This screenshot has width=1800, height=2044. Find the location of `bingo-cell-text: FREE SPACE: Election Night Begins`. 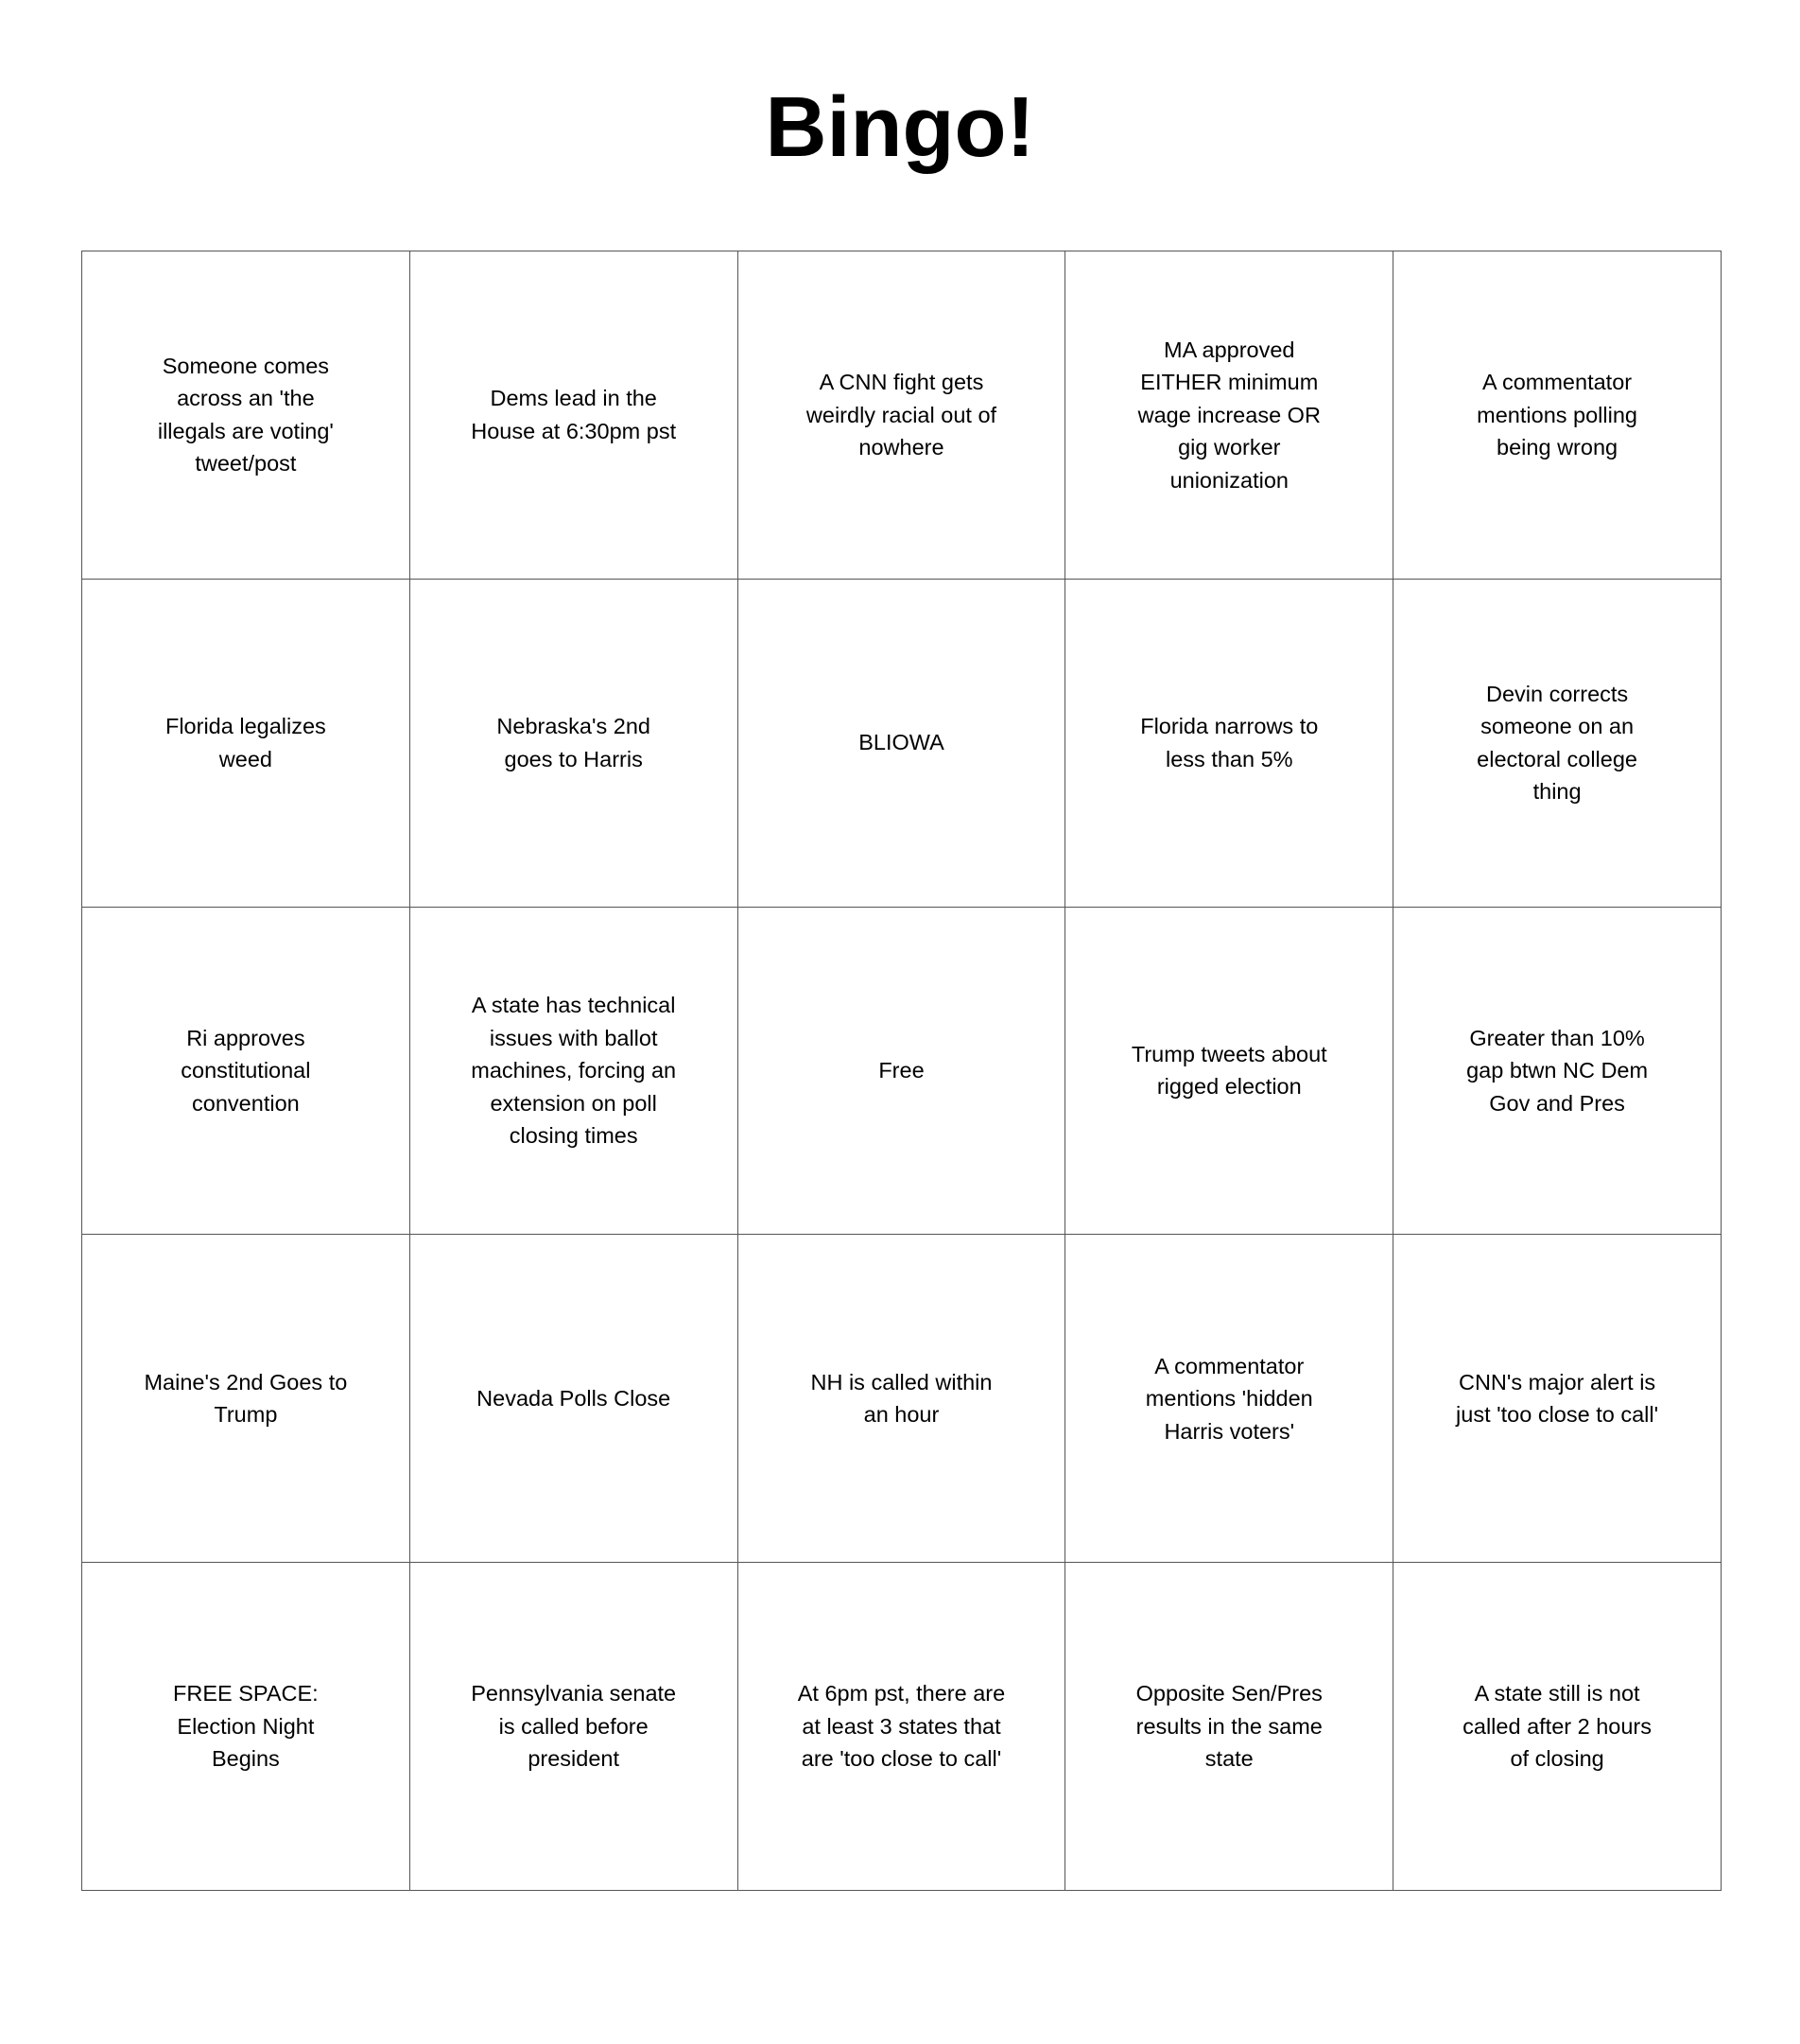

bingo-cell-text: FREE SPACE: Election Night Begins is located at coordinates (246, 1726).